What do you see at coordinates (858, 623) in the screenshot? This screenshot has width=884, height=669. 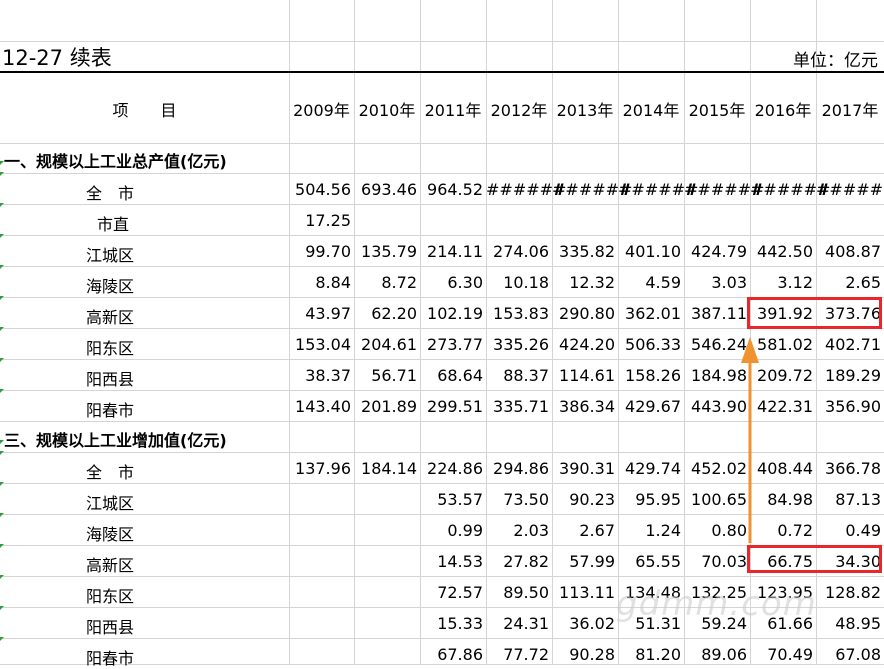 I see `table-cell: 48.95` at bounding box center [858, 623].